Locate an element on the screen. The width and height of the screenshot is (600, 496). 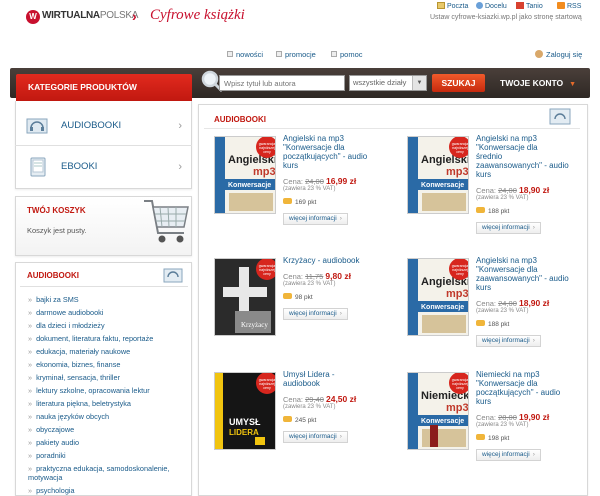
tanio-link: Tanio is located at coordinates (529, 6).